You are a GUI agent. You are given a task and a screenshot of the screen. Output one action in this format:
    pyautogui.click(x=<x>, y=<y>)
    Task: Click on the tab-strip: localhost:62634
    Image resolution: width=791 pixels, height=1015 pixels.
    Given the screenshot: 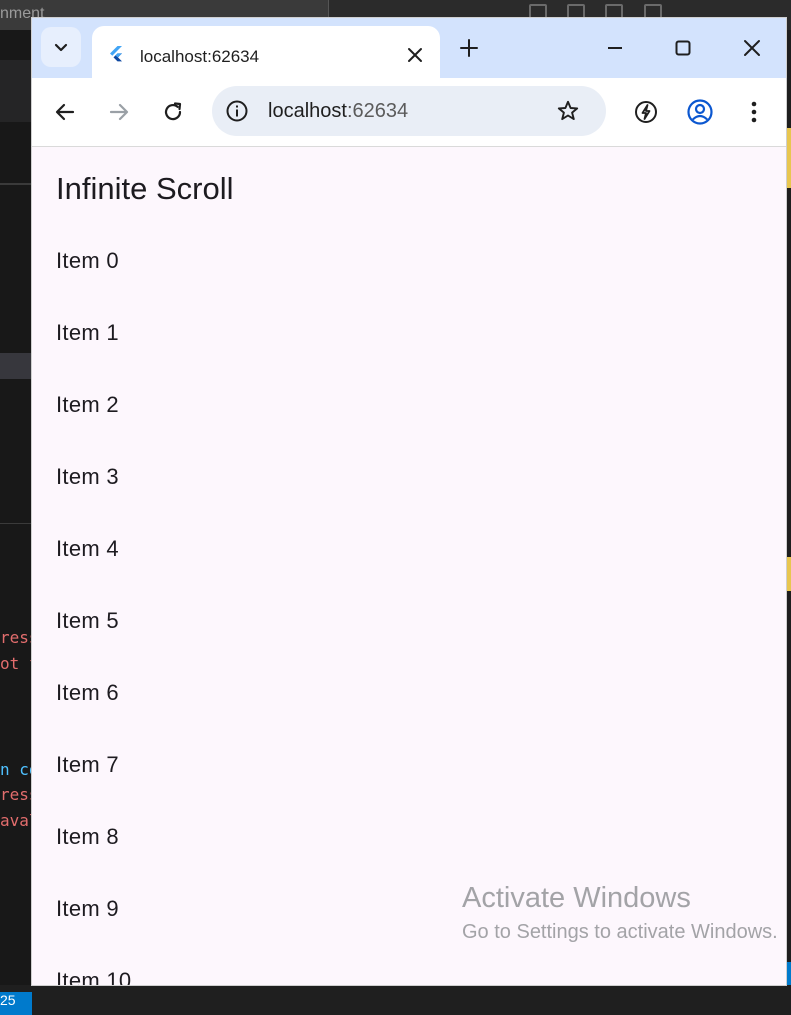 What is the action you would take?
    pyautogui.click(x=409, y=48)
    